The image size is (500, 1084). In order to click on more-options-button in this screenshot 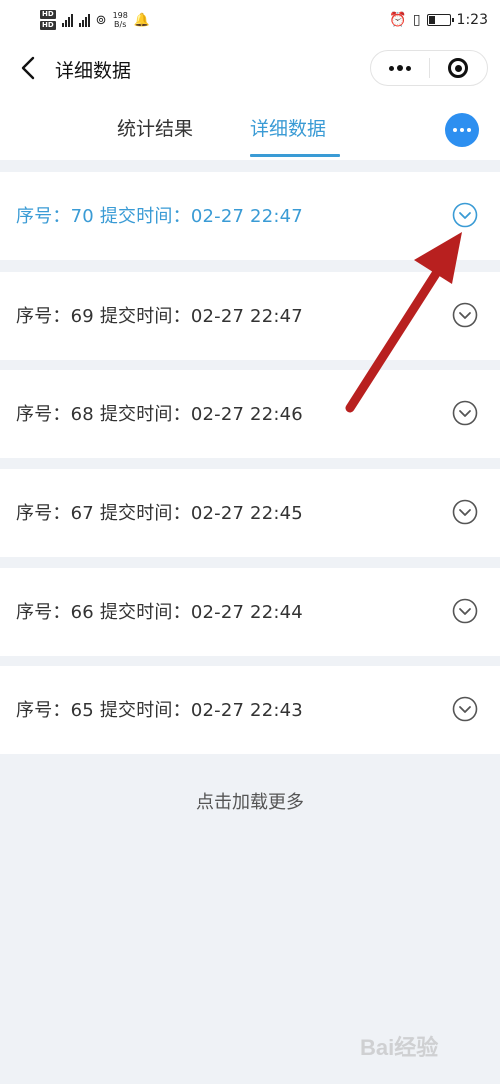, I will do `click(462, 130)`.